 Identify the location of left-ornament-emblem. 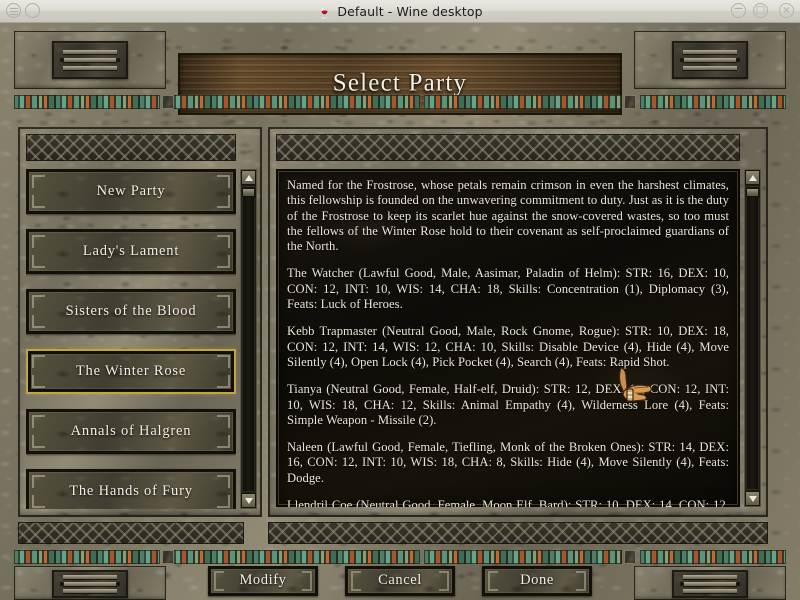
(90, 60).